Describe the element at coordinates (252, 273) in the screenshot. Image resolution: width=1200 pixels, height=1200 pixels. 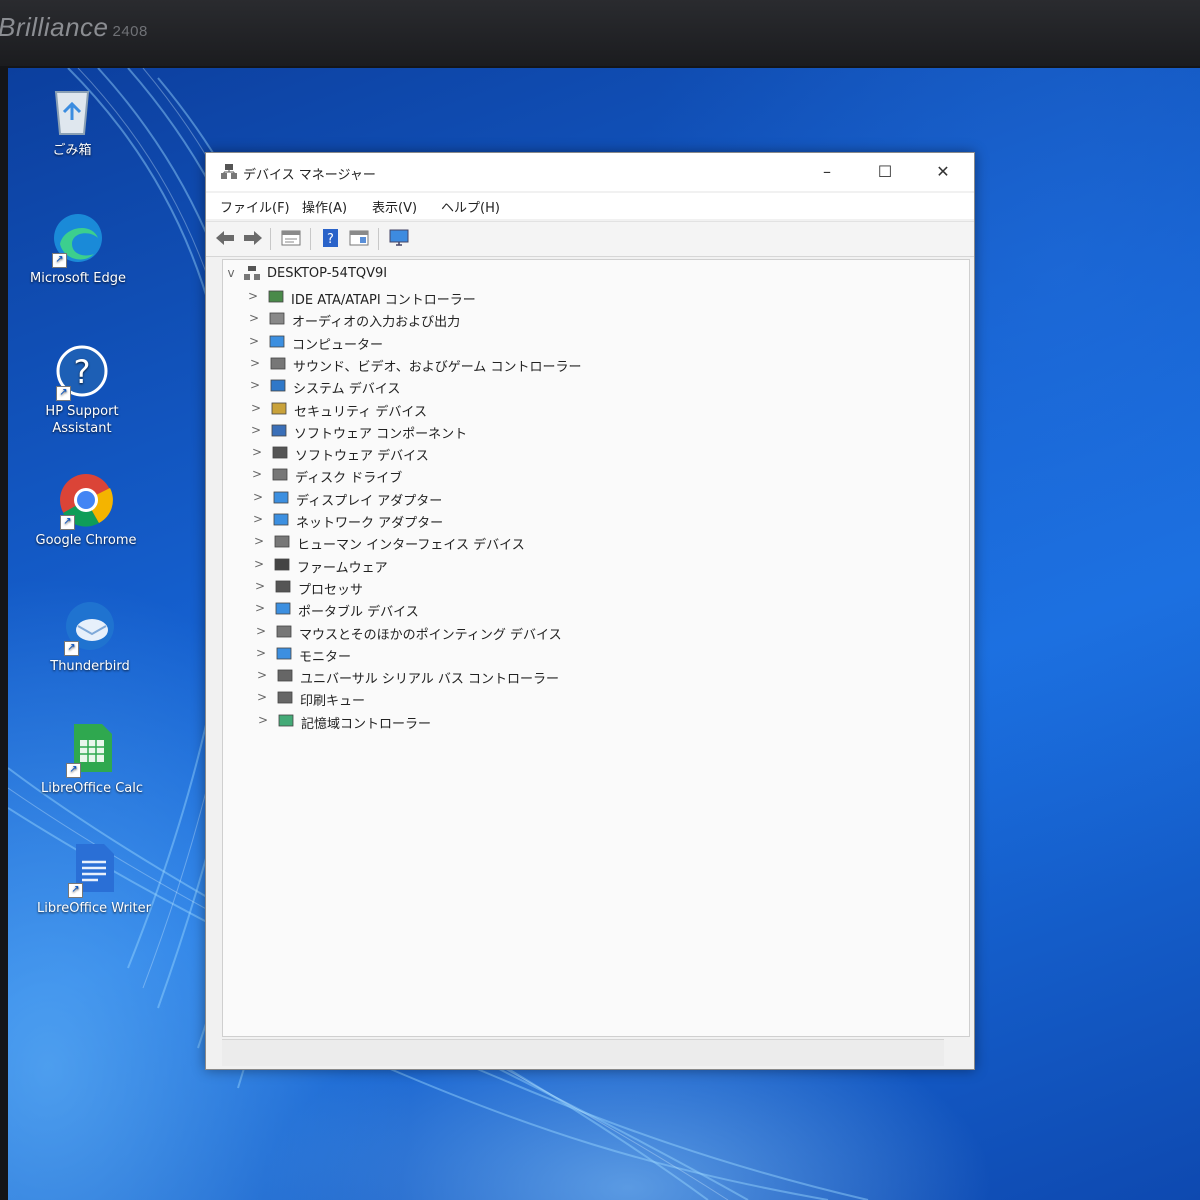
I see `computer-root-icon` at that location.